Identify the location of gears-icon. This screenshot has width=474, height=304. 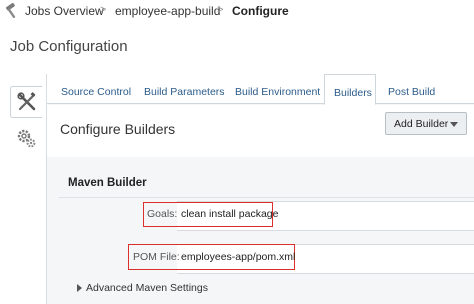
(26, 138).